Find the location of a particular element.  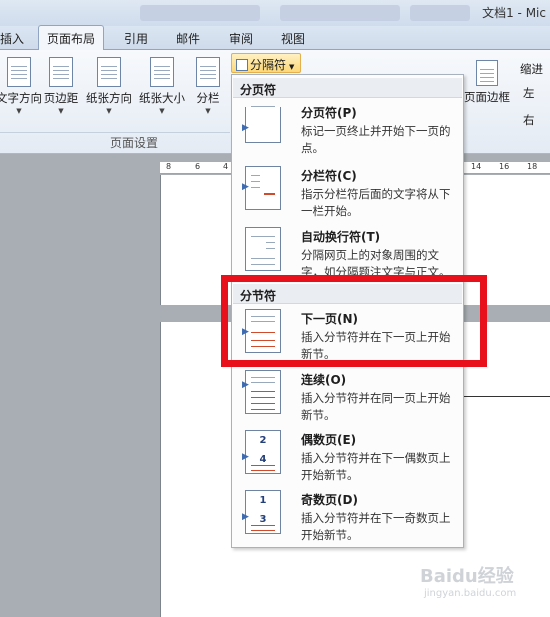

tab-page-layout: 页面布局 is located at coordinates (71, 37).